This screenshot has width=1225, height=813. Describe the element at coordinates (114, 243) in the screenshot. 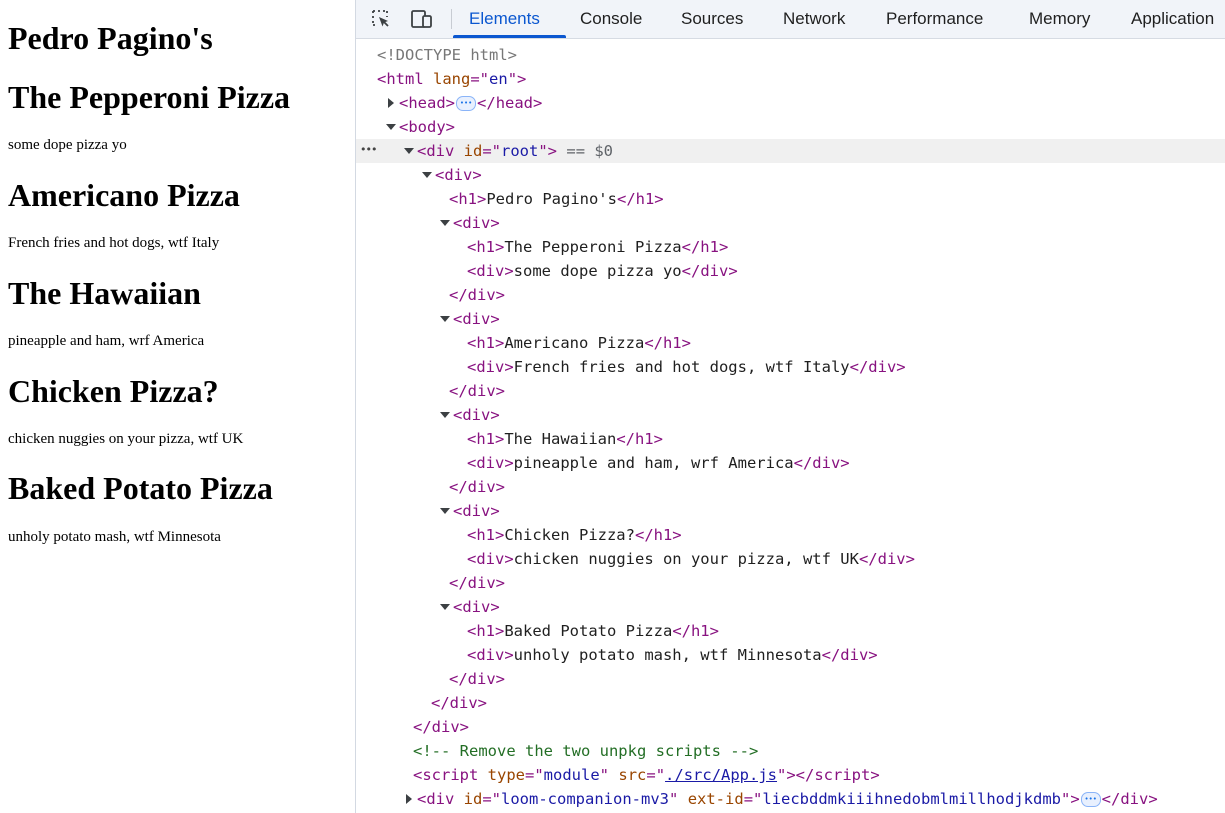

I see `pizza-description: French fries and hot dogs, wtf Italy` at that location.